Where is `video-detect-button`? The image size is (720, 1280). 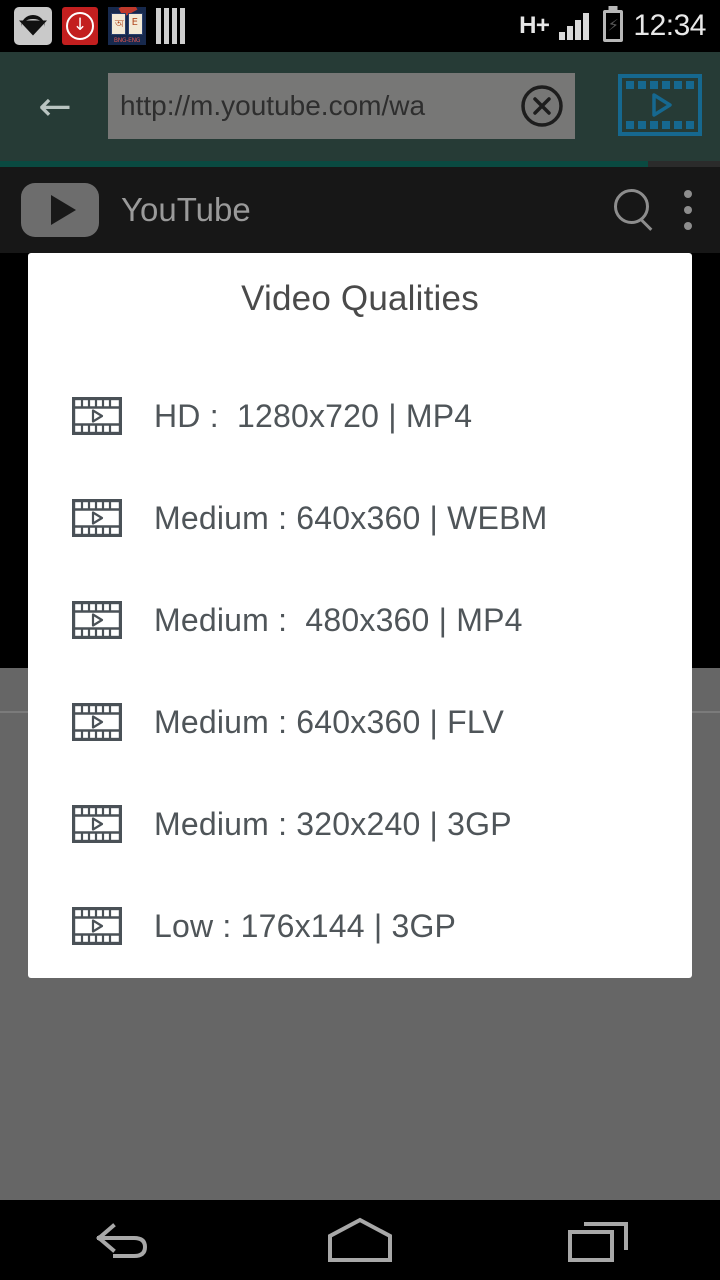
video-detect-button is located at coordinates (660, 107).